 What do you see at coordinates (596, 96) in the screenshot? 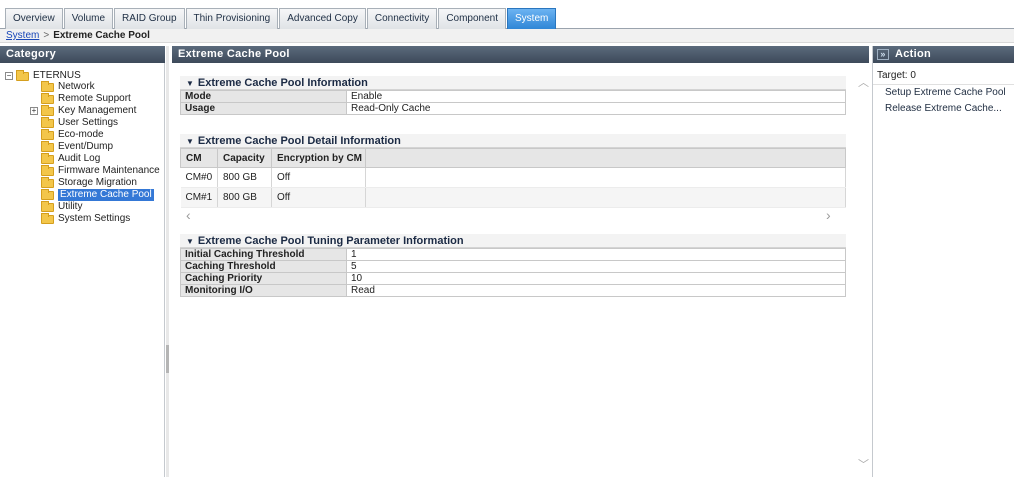
I see `mode-value: Enable` at bounding box center [596, 96].